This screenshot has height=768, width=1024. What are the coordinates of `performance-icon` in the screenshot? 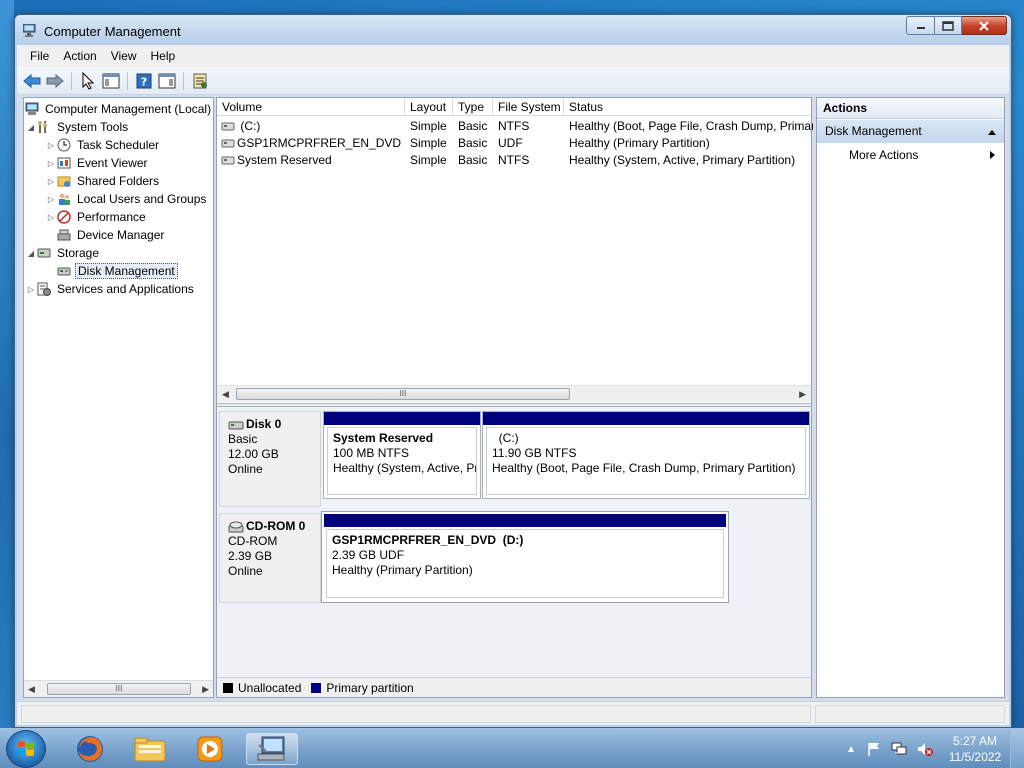 It's located at (64, 217).